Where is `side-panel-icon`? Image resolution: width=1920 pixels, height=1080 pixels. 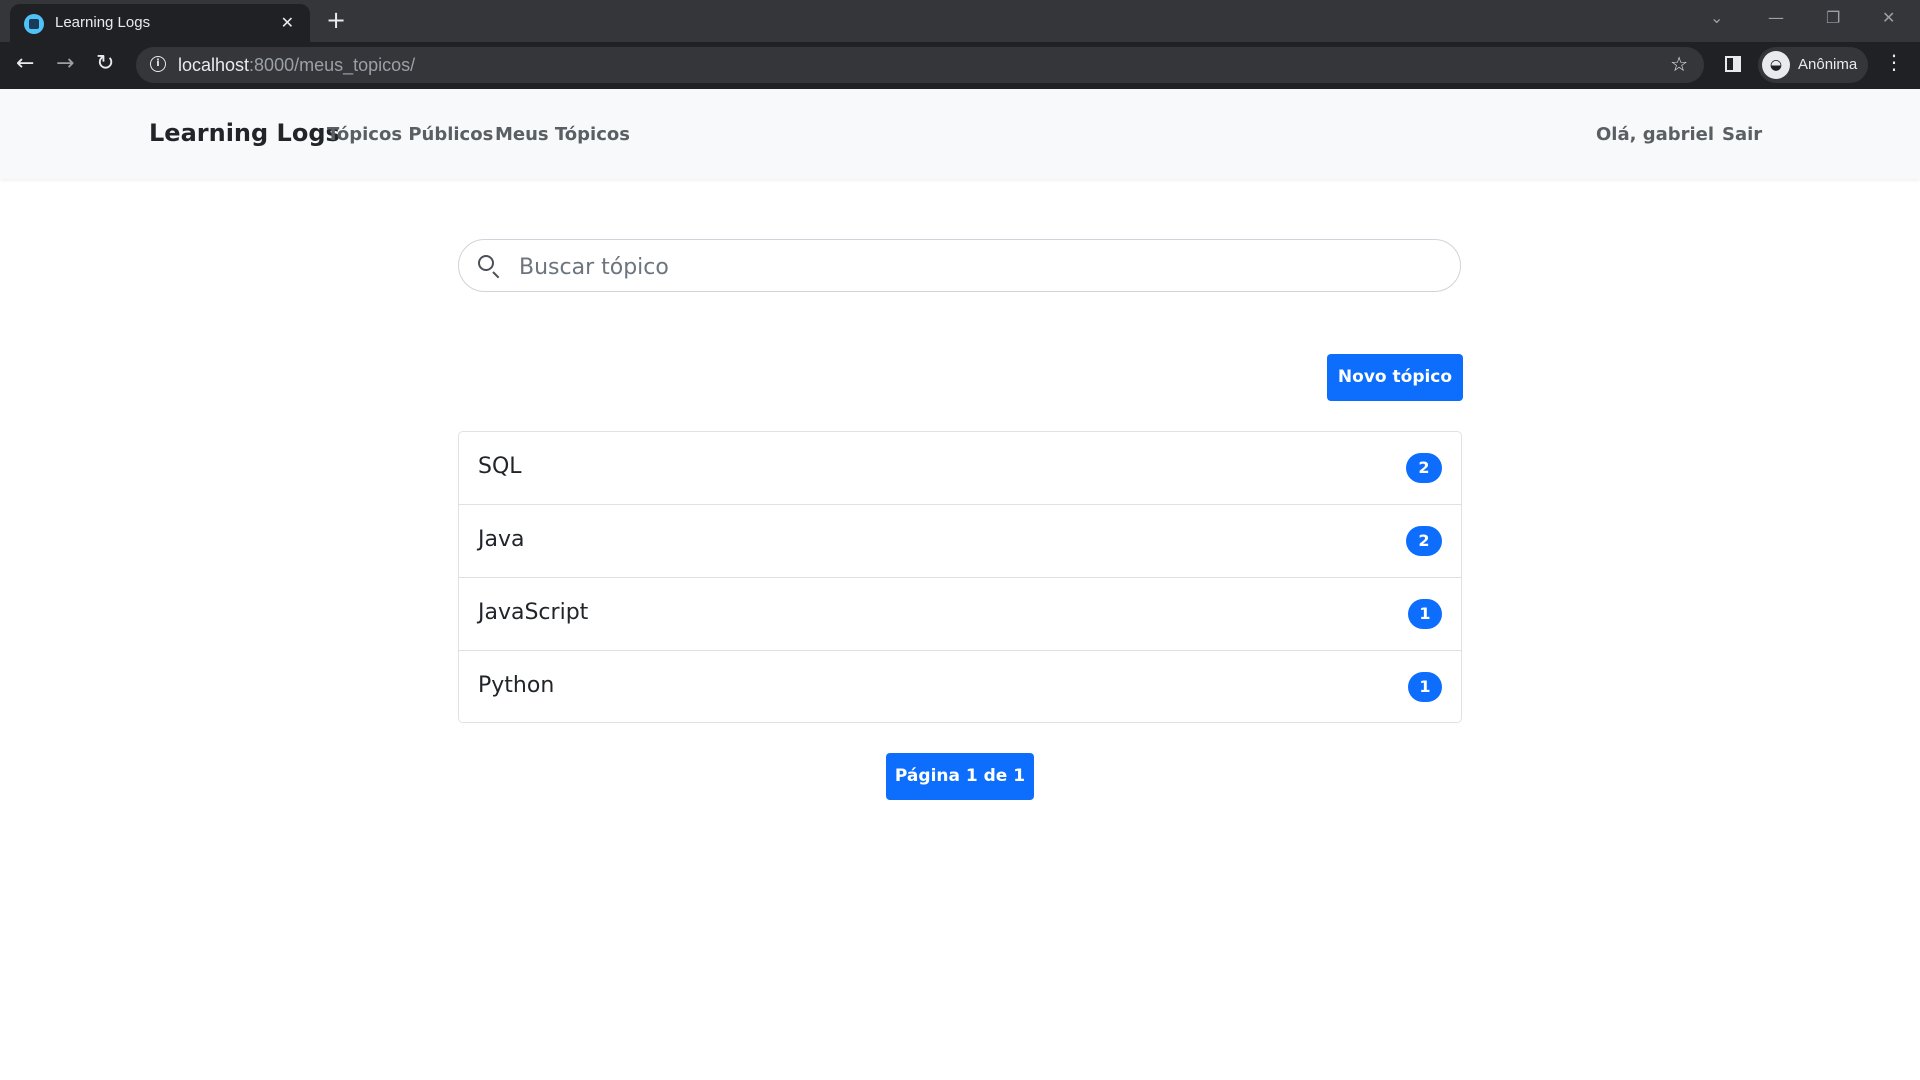
side-panel-icon is located at coordinates (1733, 64).